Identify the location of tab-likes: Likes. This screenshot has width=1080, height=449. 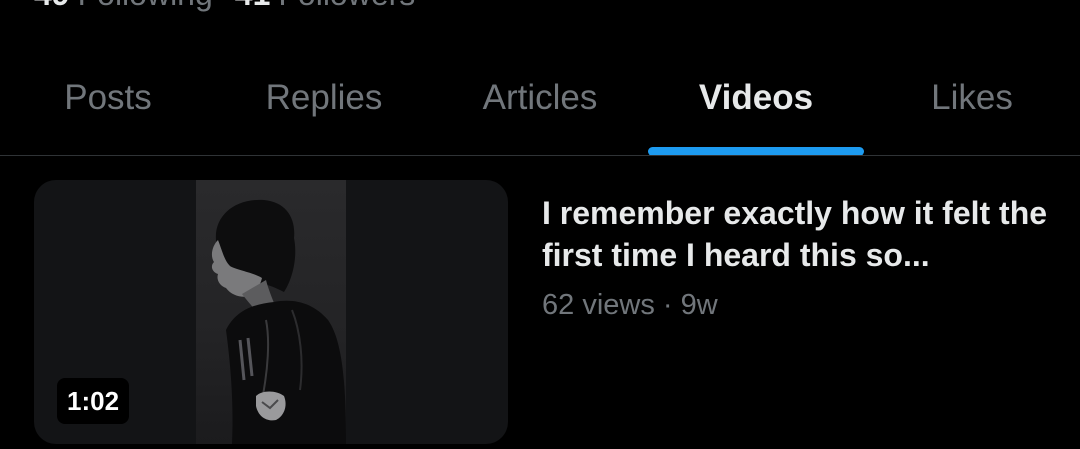
(972, 98).